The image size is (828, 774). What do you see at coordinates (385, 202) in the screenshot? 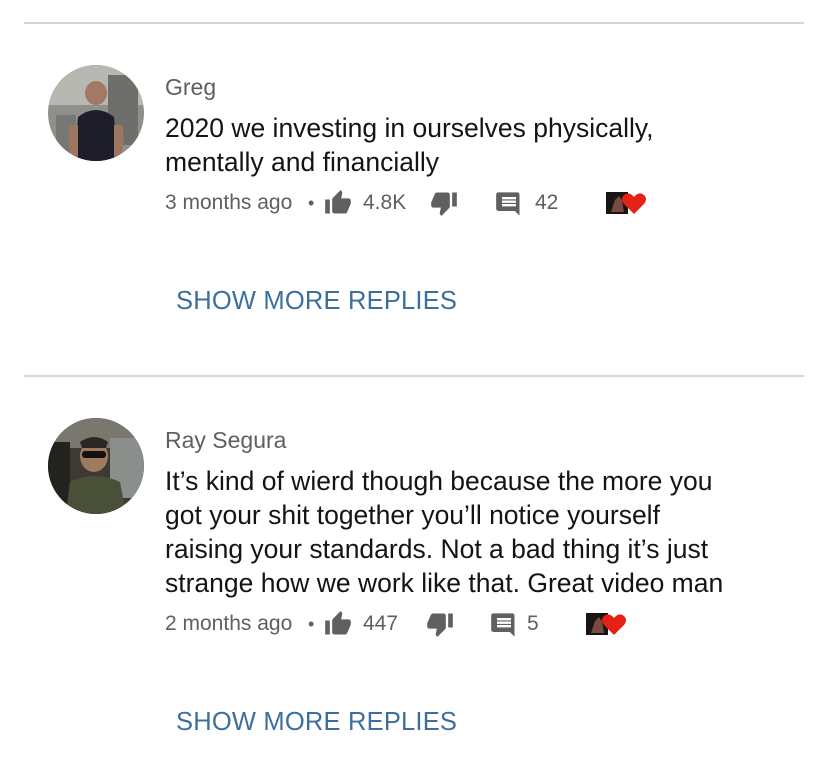
I see `like-count: 4.8K` at bounding box center [385, 202].